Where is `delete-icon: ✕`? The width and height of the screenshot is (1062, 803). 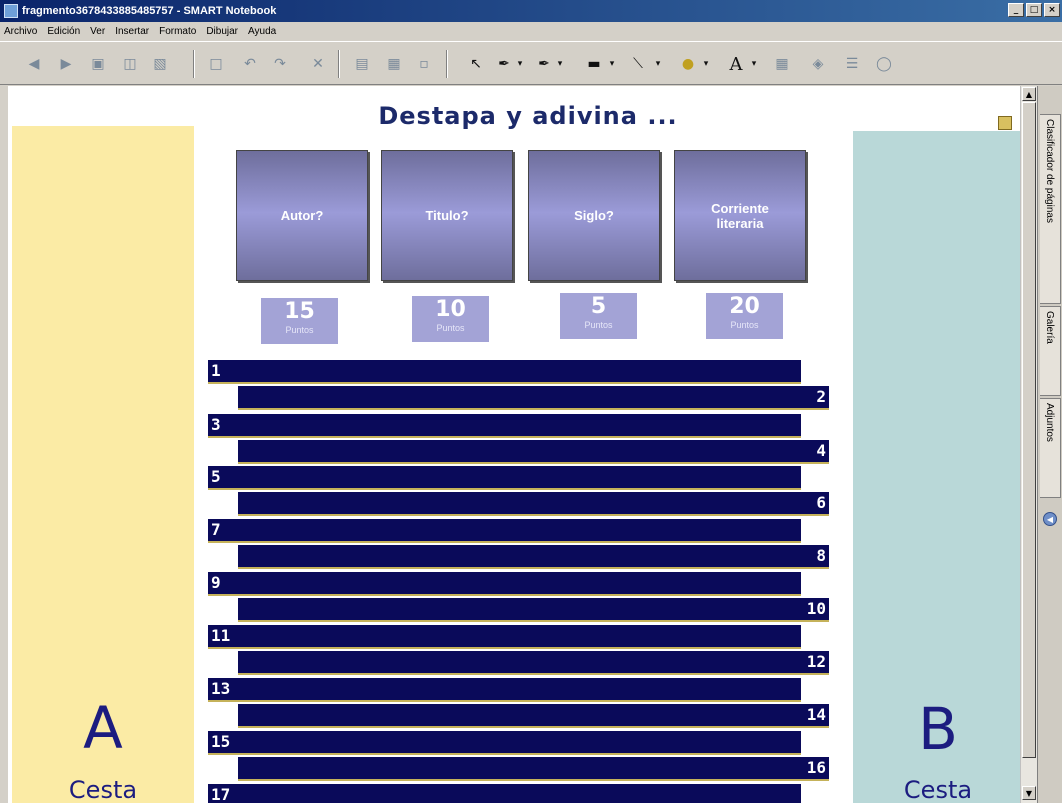 delete-icon: ✕ is located at coordinates (318, 64).